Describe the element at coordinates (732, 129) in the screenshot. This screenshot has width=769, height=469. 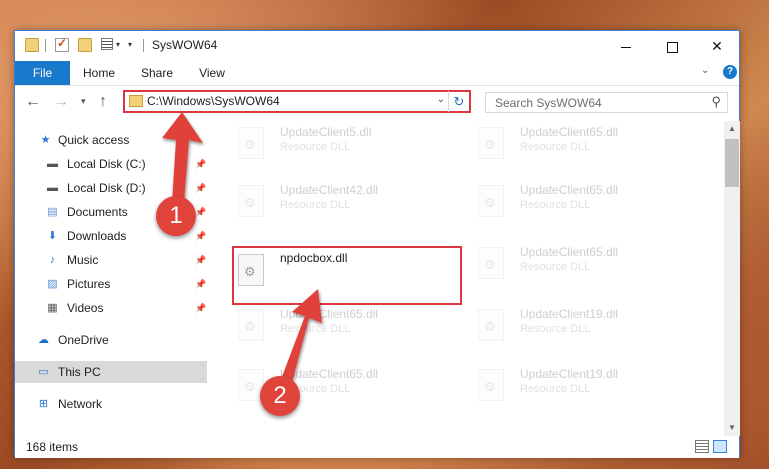
I see `scroll-up-icon: ▲` at that location.